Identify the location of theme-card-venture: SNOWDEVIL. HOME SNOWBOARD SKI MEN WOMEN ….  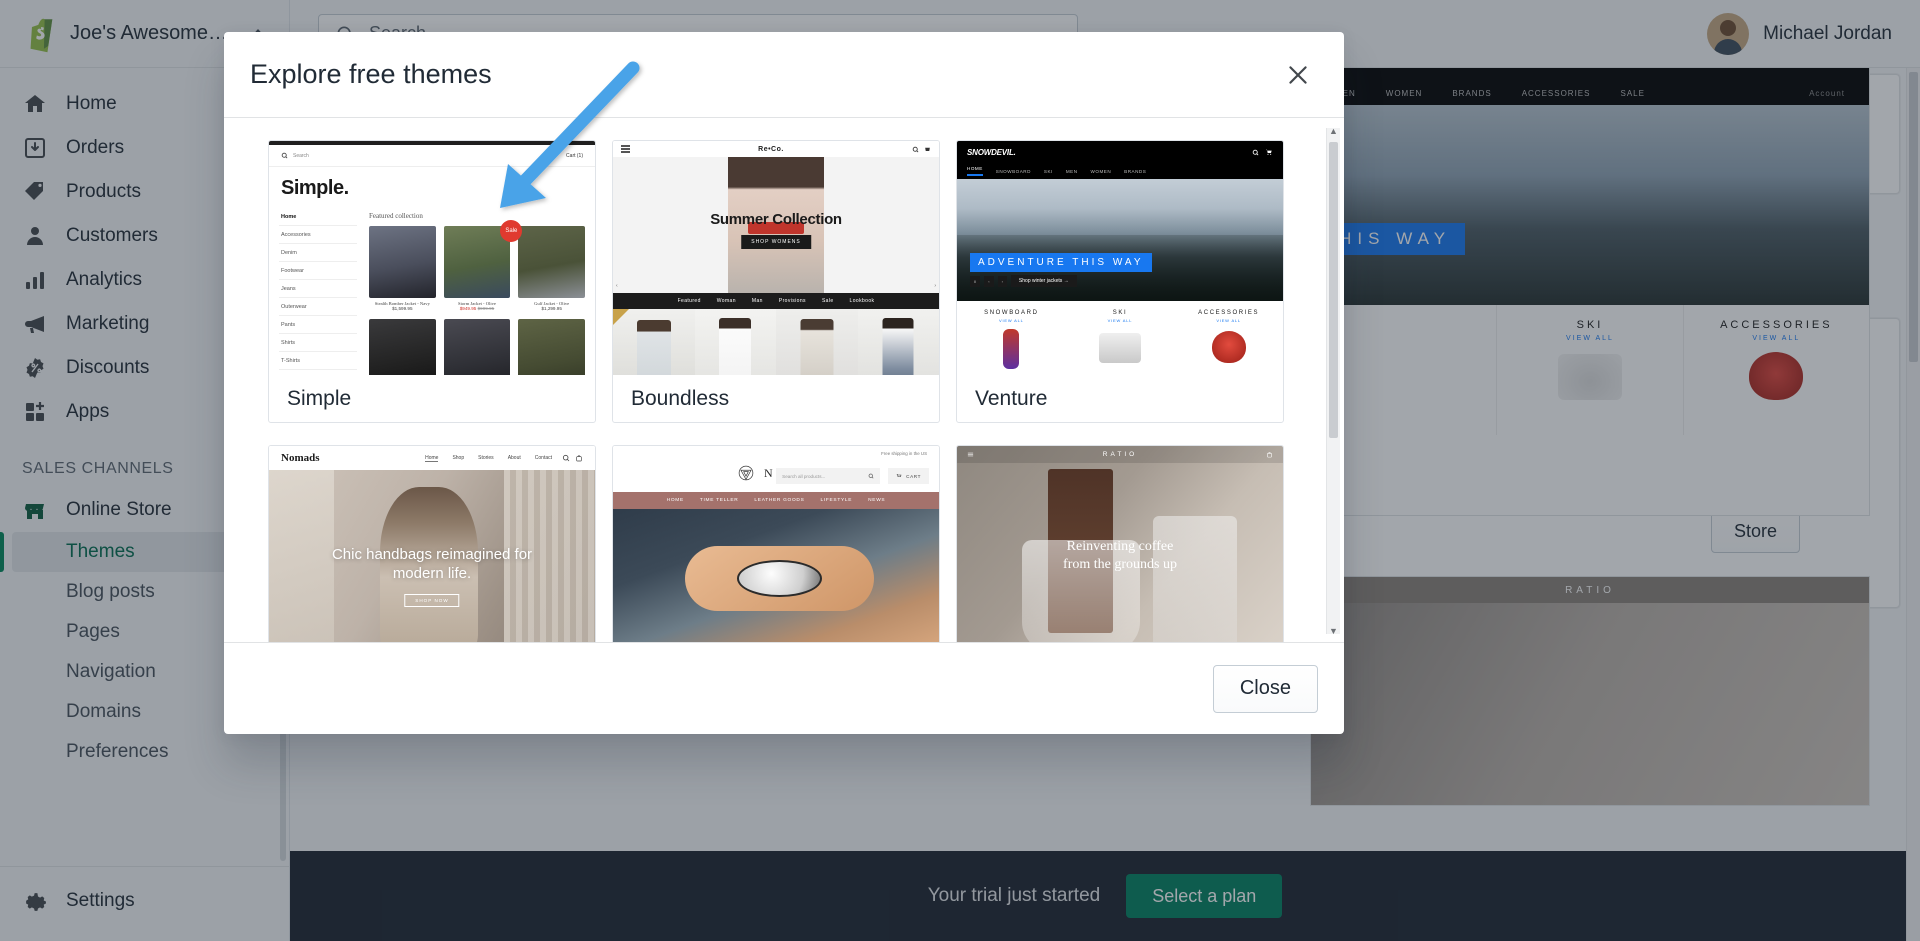
(1120, 281).